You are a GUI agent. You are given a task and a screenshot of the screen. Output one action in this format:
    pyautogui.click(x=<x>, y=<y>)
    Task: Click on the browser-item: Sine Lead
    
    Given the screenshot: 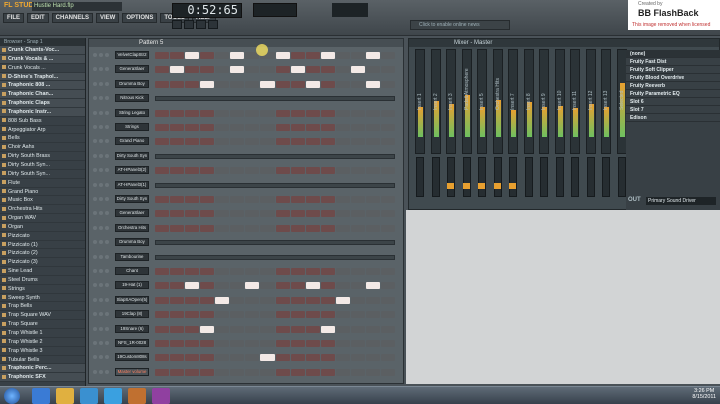 What is the action you would take?
    pyautogui.click(x=42, y=271)
    